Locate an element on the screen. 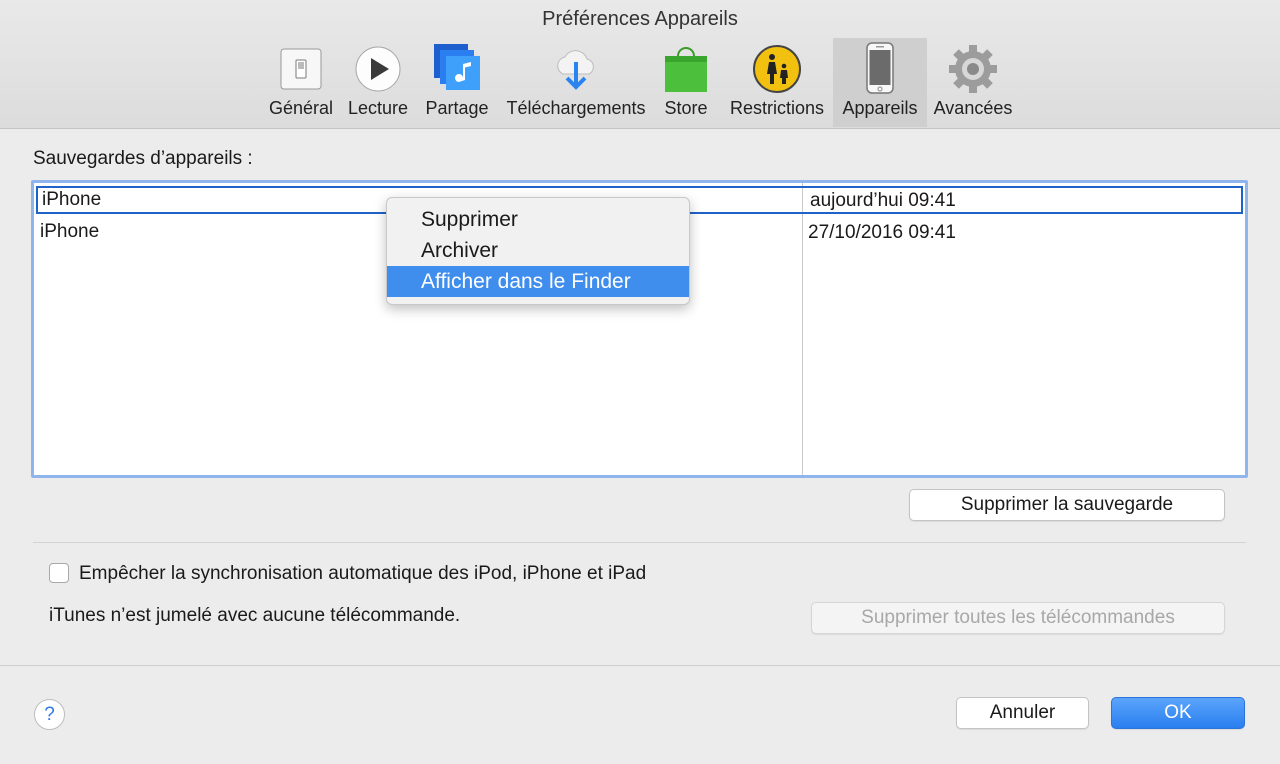 The image size is (1280, 764). help-button: ? is located at coordinates (49, 714).